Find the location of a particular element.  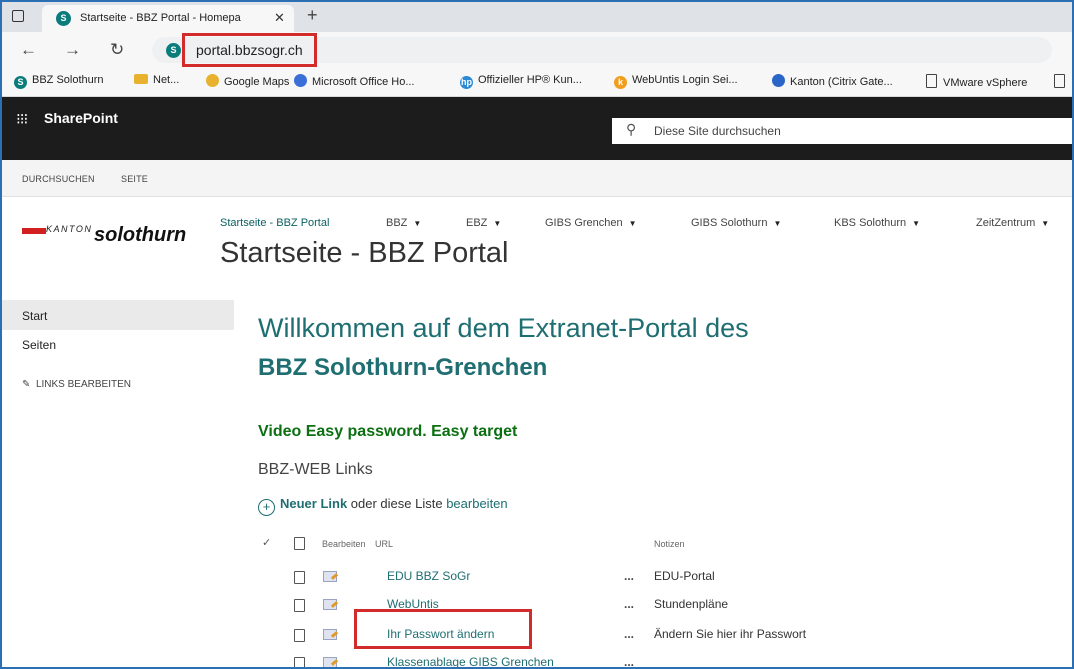

sharepoint-brand: SharePoint is located at coordinates (81, 118).